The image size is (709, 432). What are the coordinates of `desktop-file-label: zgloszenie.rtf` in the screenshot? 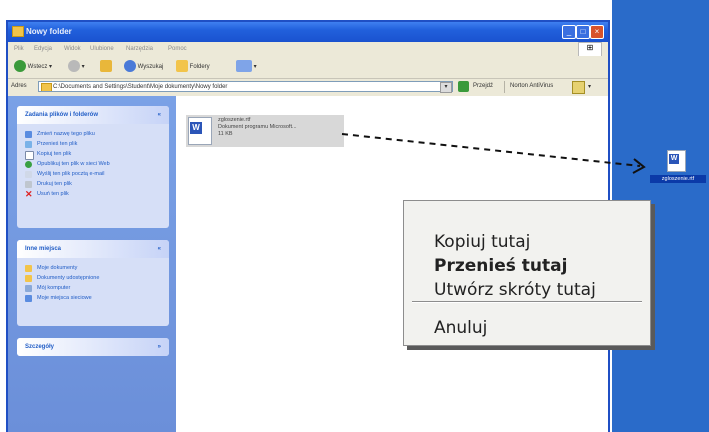 It's located at (678, 179).